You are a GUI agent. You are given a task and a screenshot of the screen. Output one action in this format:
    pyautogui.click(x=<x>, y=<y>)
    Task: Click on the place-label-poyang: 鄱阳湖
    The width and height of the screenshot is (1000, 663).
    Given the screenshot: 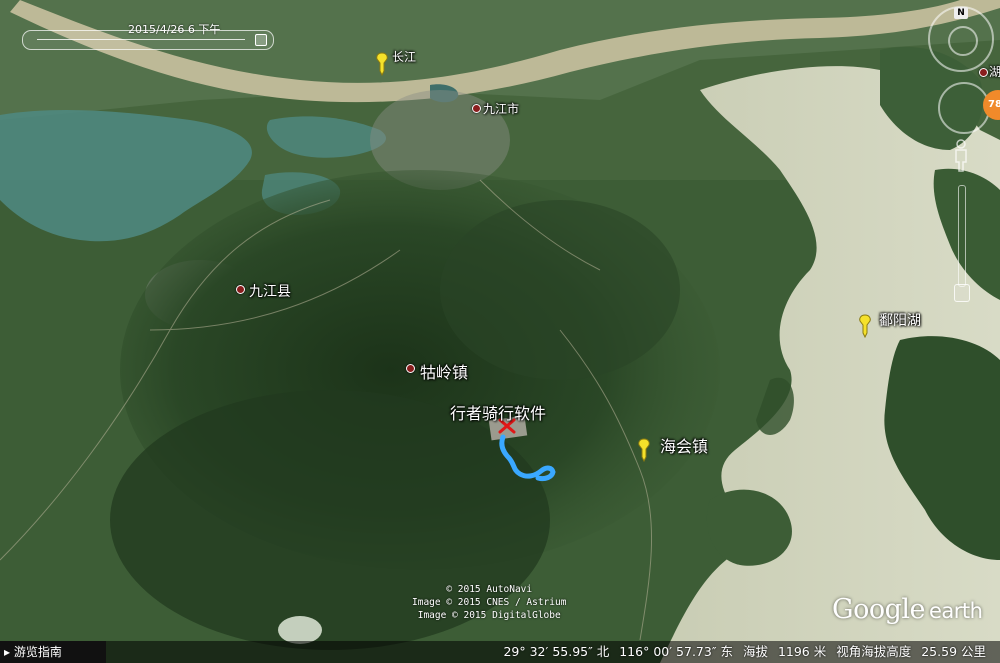 What is the action you would take?
    pyautogui.click(x=900, y=321)
    